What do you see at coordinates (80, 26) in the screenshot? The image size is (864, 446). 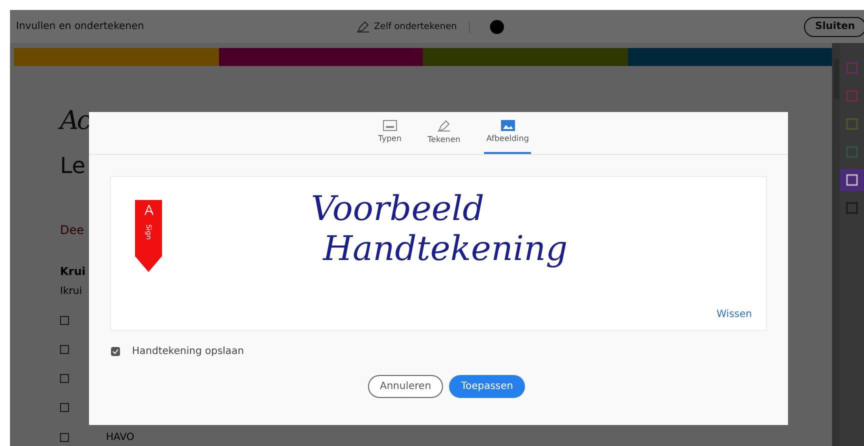 I see `toolbar-title: Invullen en ondertekenen` at bounding box center [80, 26].